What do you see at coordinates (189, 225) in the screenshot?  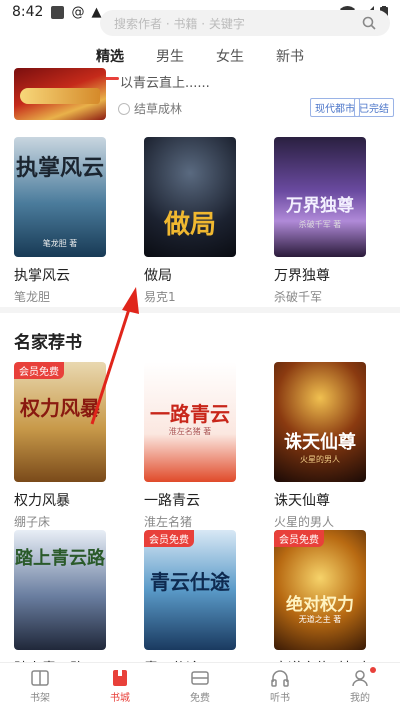 I see `cover-title: 做局` at bounding box center [189, 225].